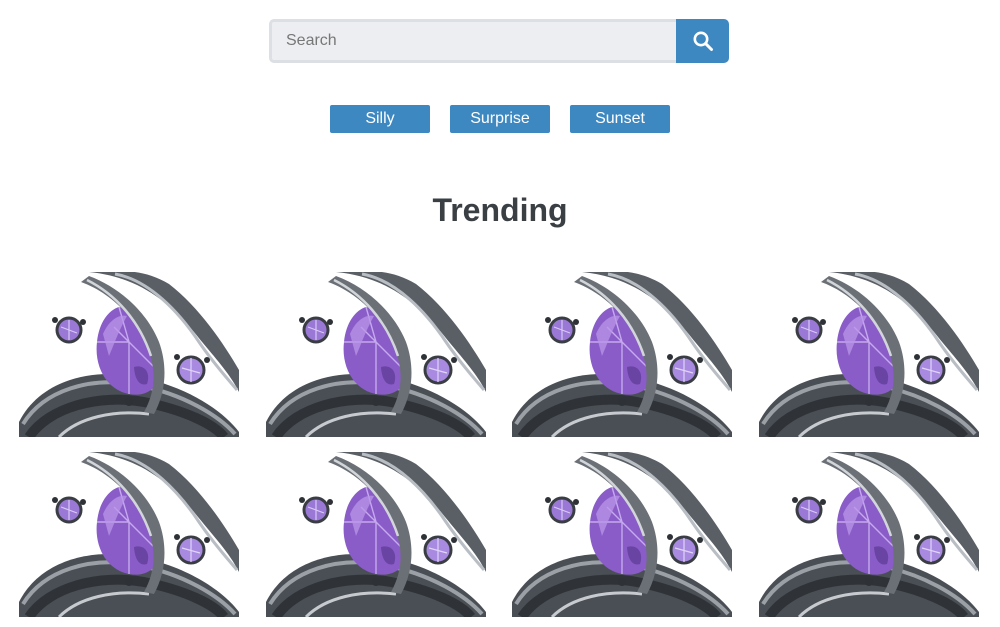 This screenshot has width=1000, height=627. What do you see at coordinates (472, 41) in the screenshot?
I see `search-input` at bounding box center [472, 41].